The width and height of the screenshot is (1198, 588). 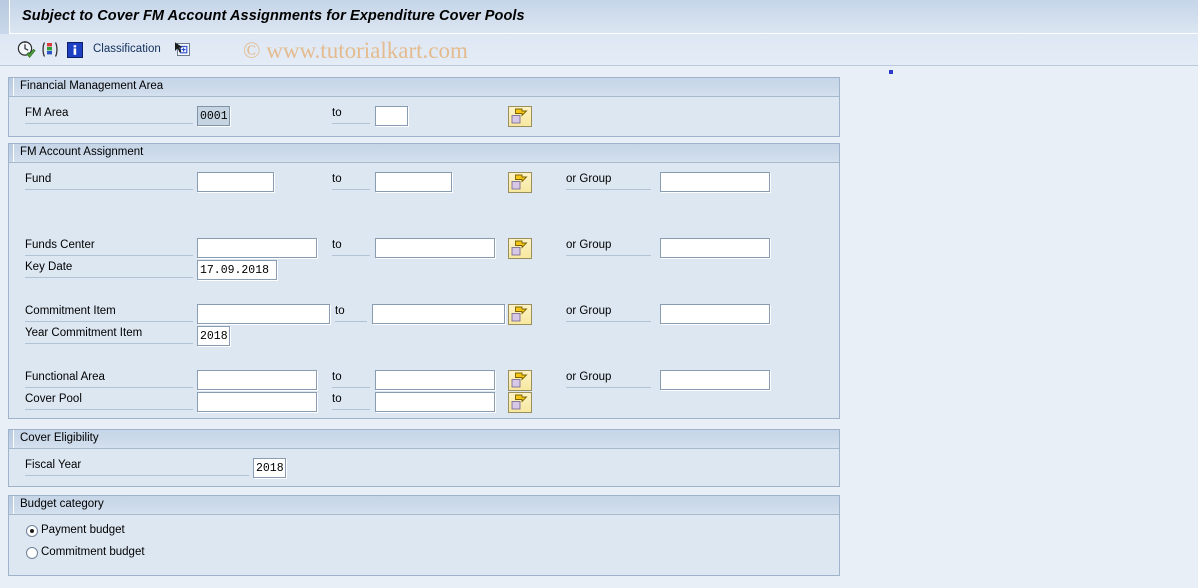 What do you see at coordinates (520, 248) in the screenshot?
I see `multiple-selection-arrow-icon-funds-center` at bounding box center [520, 248].